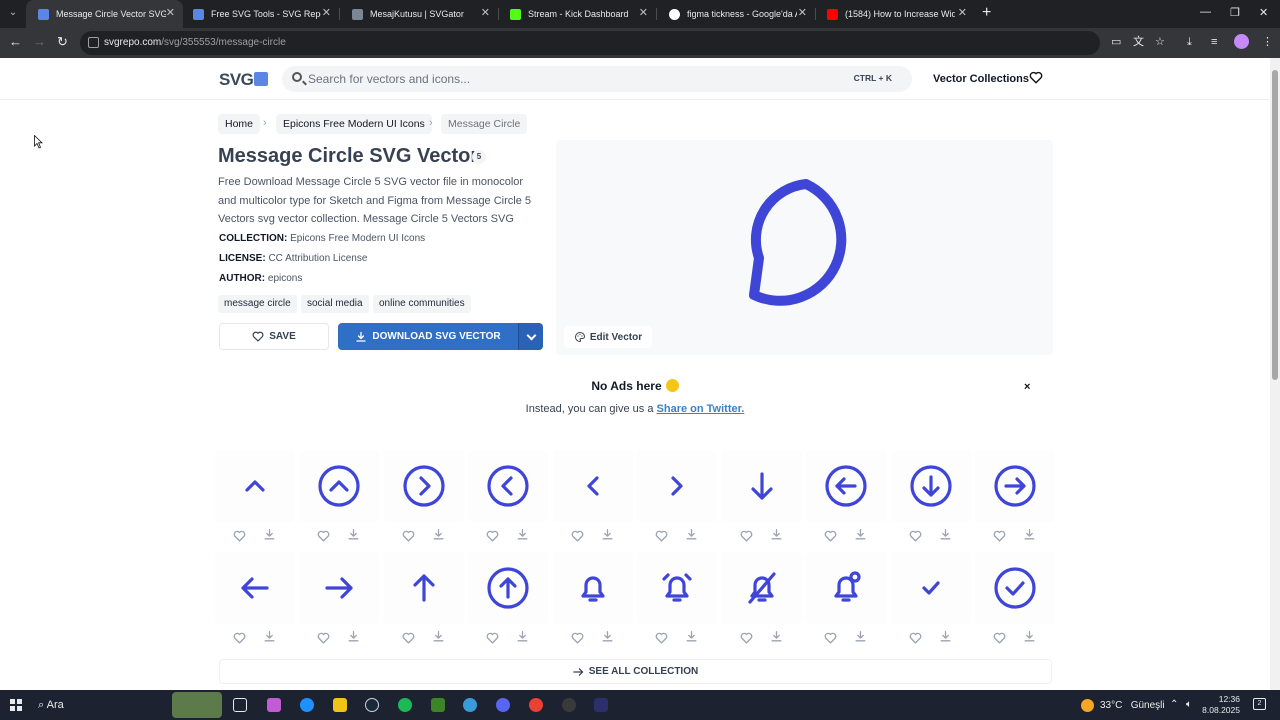 This screenshot has width=1280, height=720. Describe the element at coordinates (285, 278) in the screenshot. I see `author-link: epicons` at that location.